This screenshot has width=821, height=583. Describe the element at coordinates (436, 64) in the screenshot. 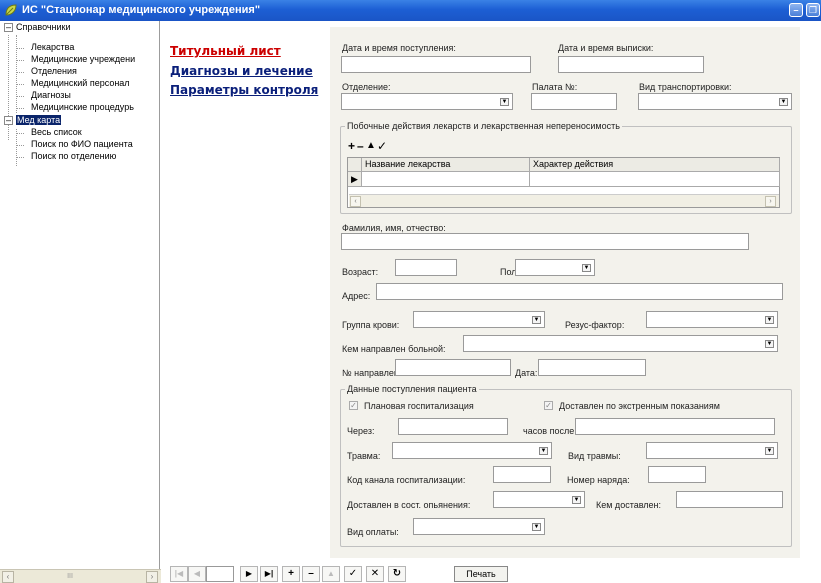

I see `admit-datetime-input` at that location.